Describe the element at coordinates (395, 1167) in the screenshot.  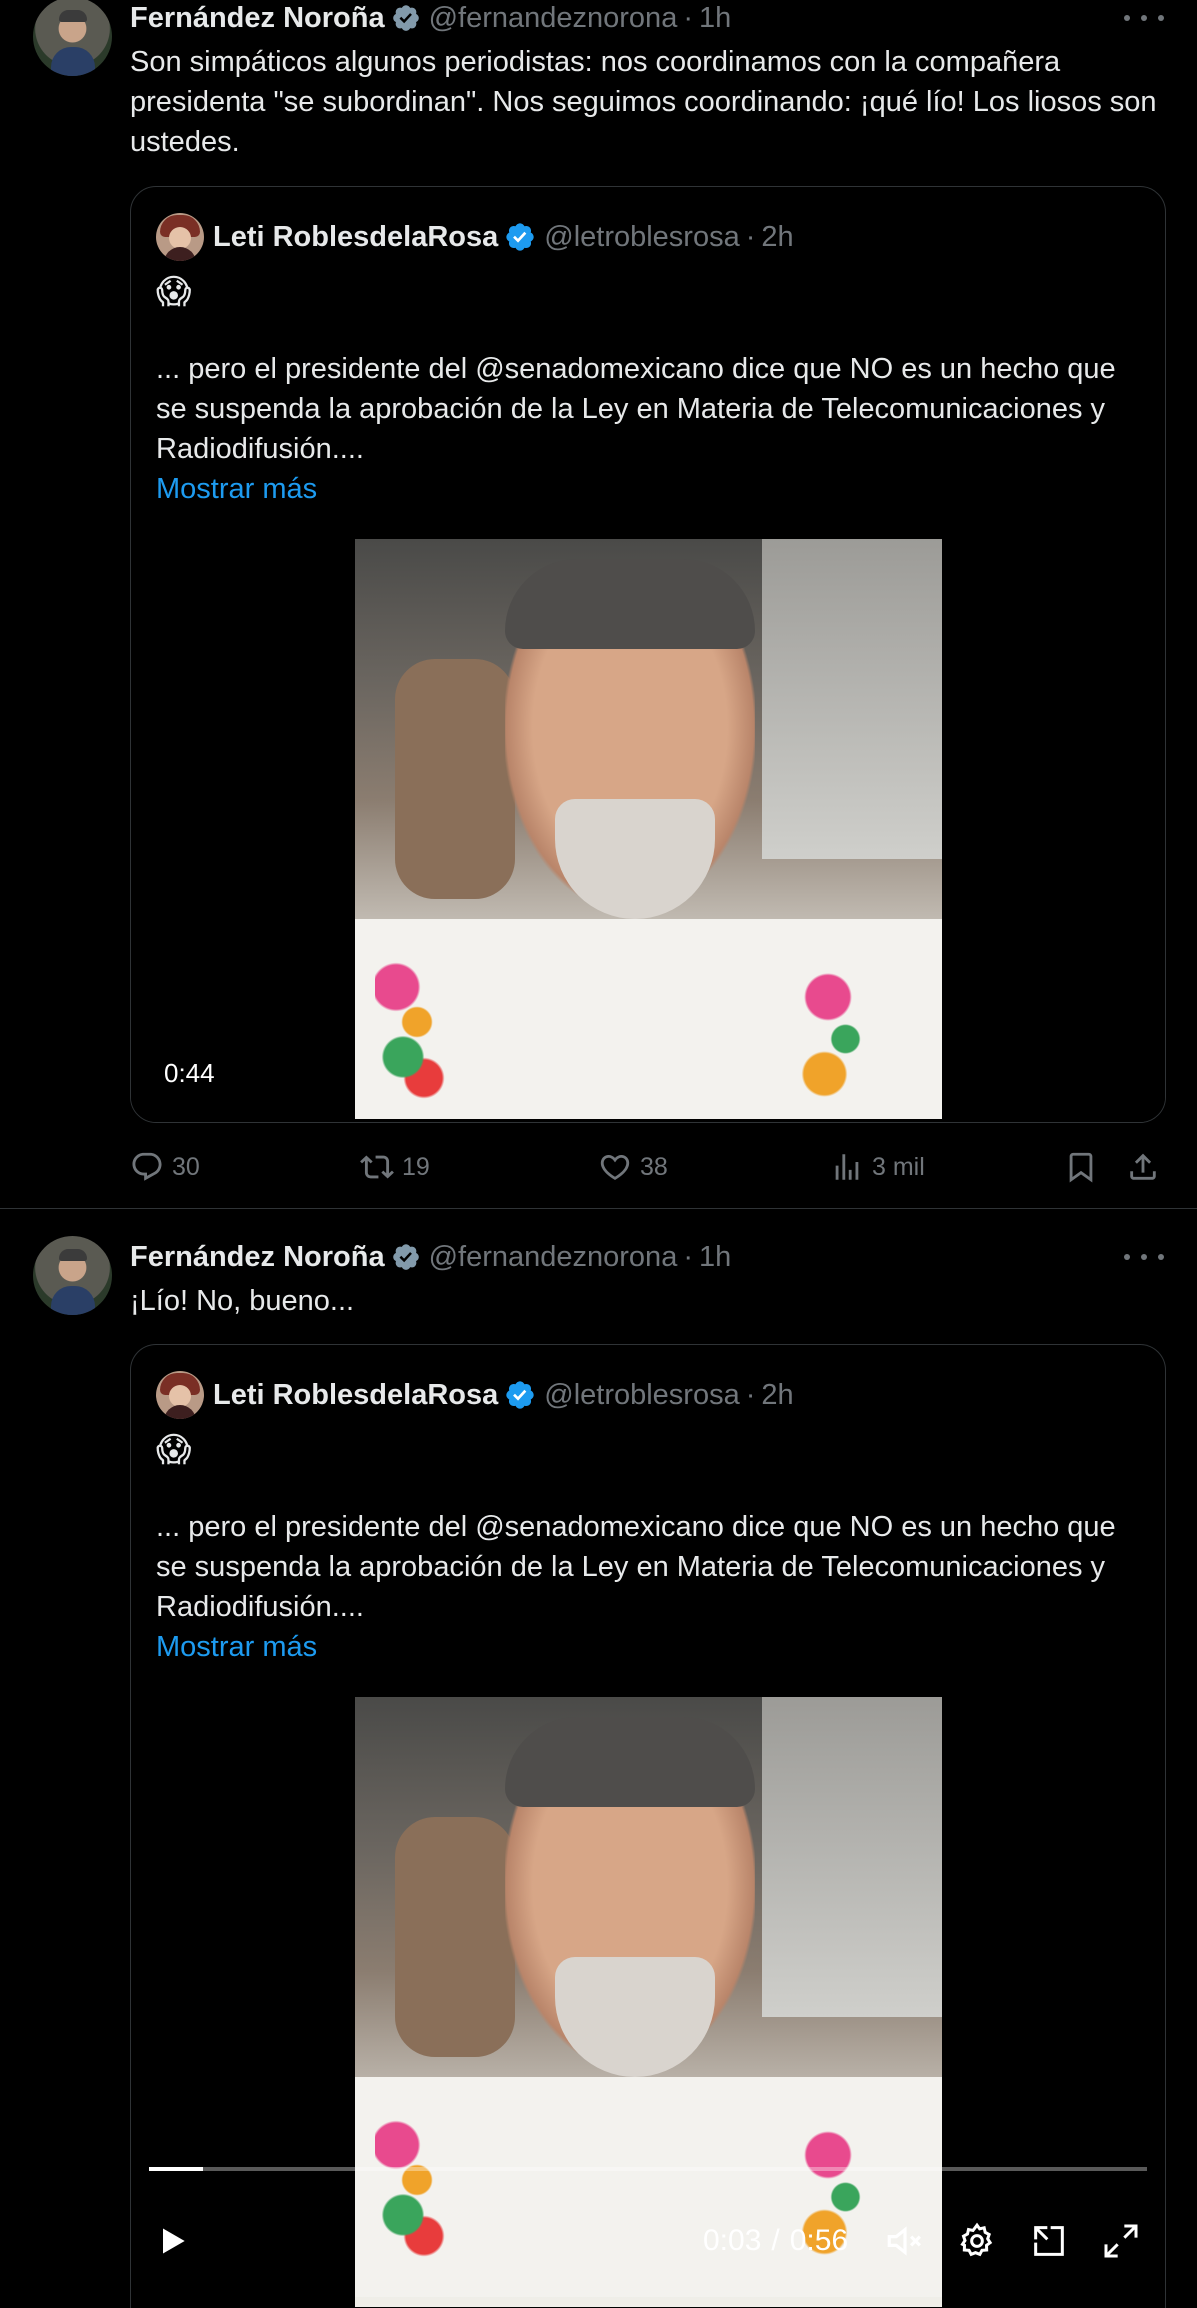
I see `repost-button: 19` at that location.